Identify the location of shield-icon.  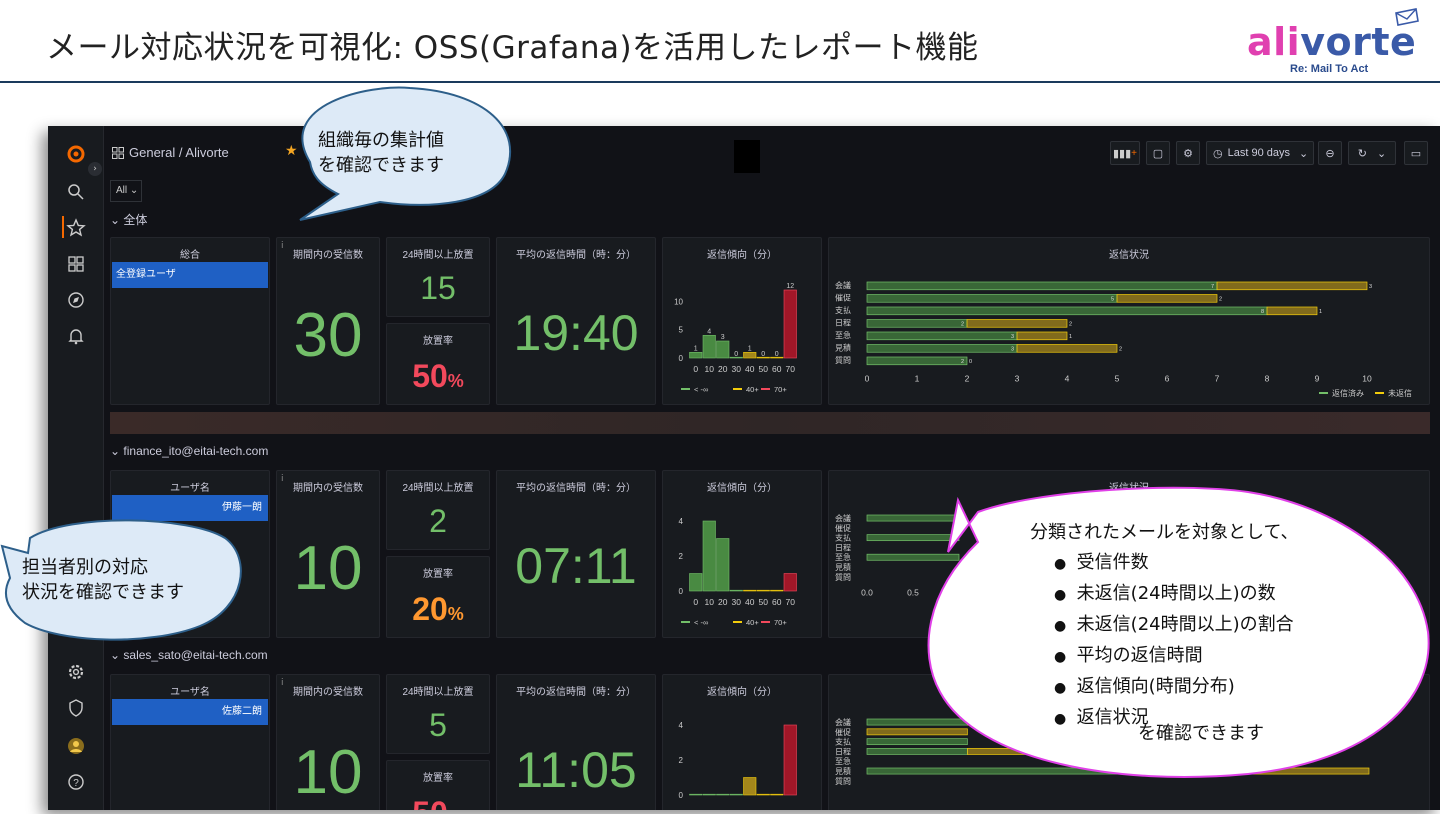
(76, 708).